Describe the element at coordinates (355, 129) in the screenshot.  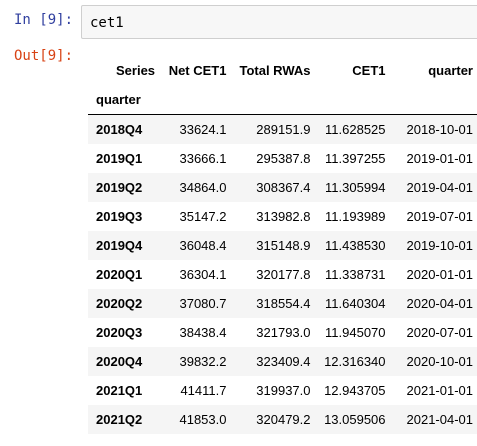
I see `table-cell: 11.628525` at that location.